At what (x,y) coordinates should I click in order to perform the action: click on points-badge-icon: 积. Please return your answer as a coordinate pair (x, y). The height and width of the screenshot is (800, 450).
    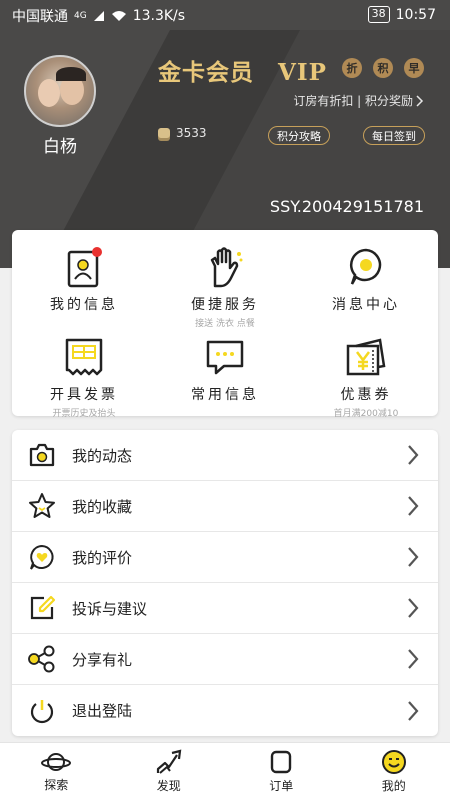
    Looking at the image, I should click on (383, 68).